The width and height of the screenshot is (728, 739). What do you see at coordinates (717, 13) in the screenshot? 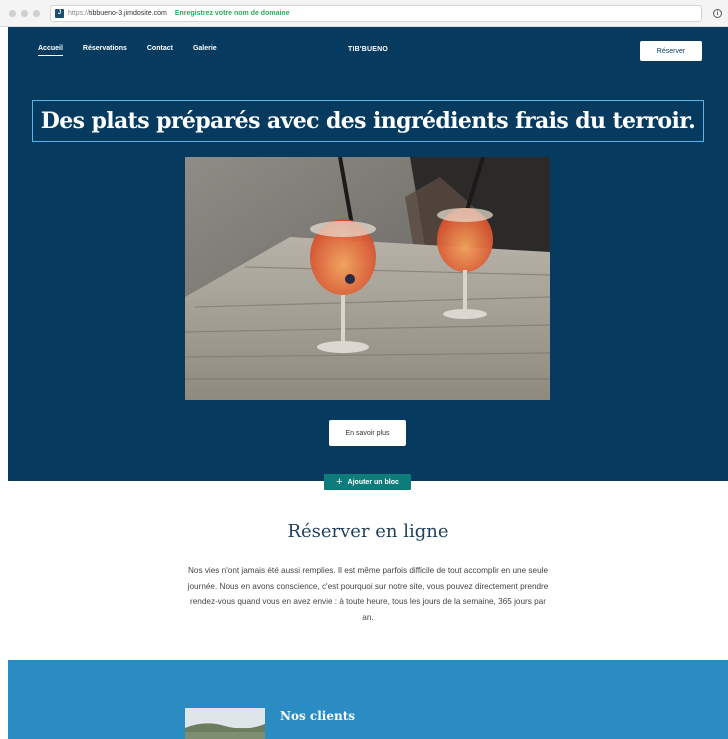
I see `info-icon: i` at bounding box center [717, 13].